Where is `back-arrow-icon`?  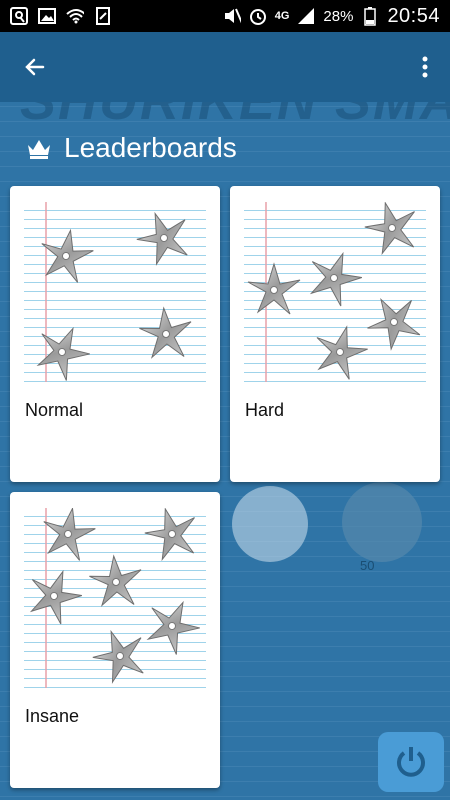 back-arrow-icon is located at coordinates (35, 67).